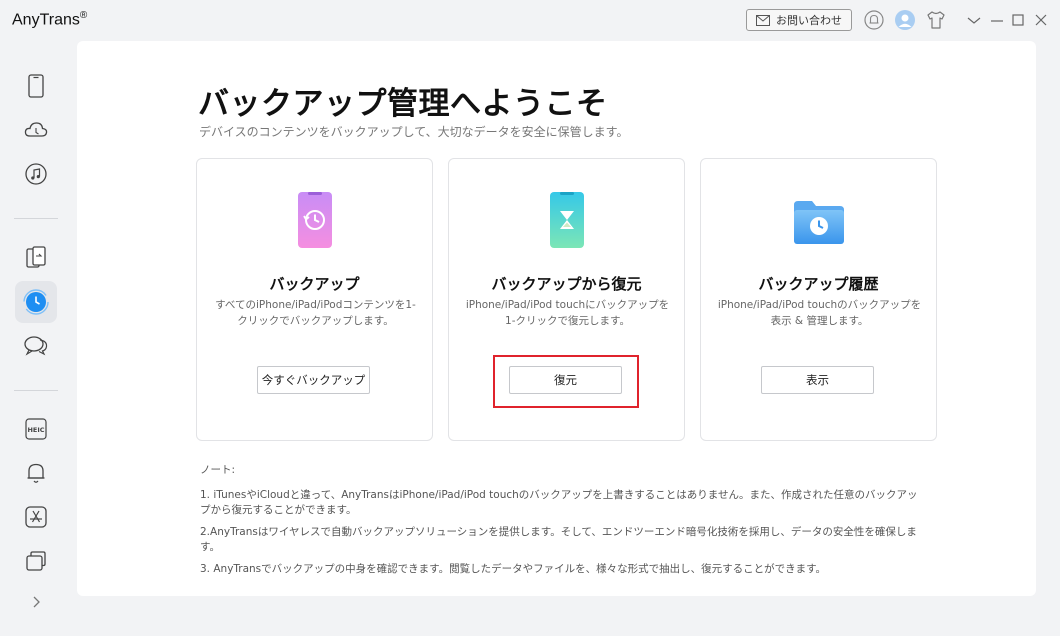 The image size is (1060, 636). Describe the element at coordinates (403, 104) in the screenshot. I see `page-title: バックアップ管理へようこそ` at that location.